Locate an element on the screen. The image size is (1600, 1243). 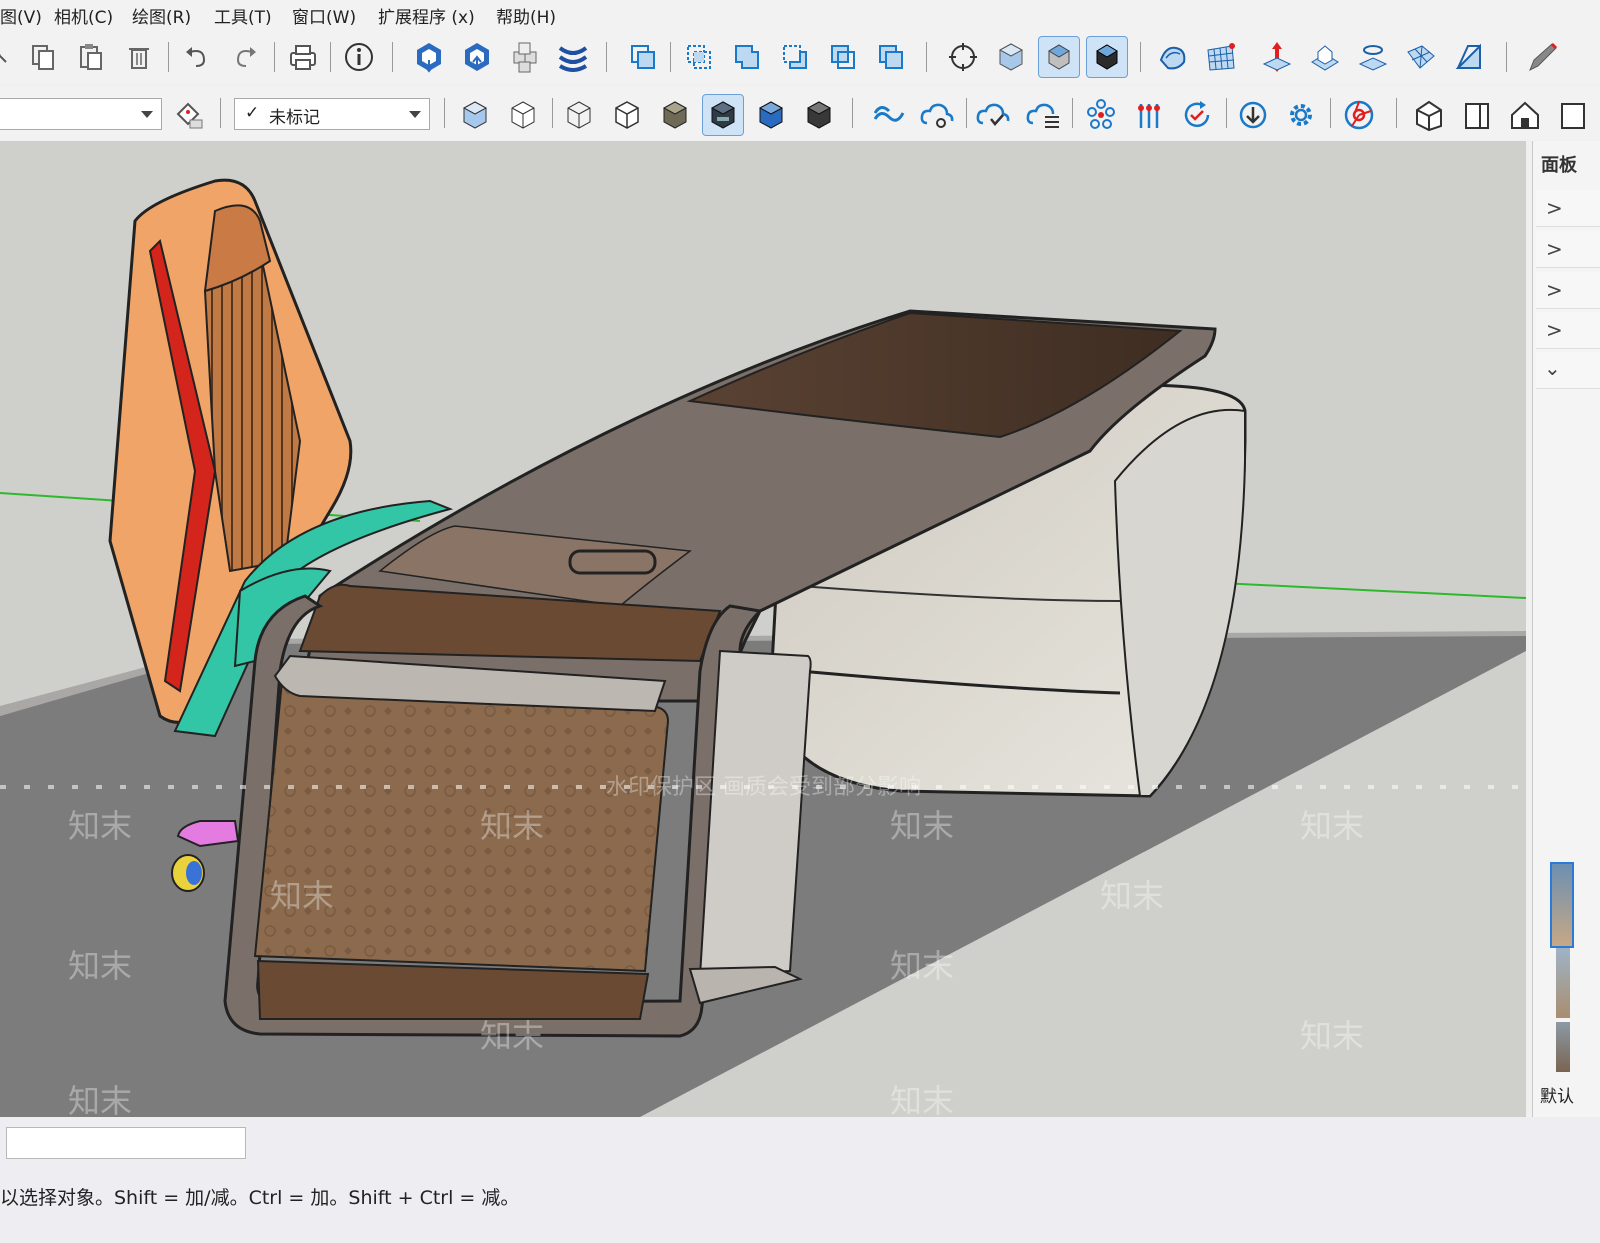
secondary-toolbar: ✓ 未标记 is located at coordinates (800, 113).